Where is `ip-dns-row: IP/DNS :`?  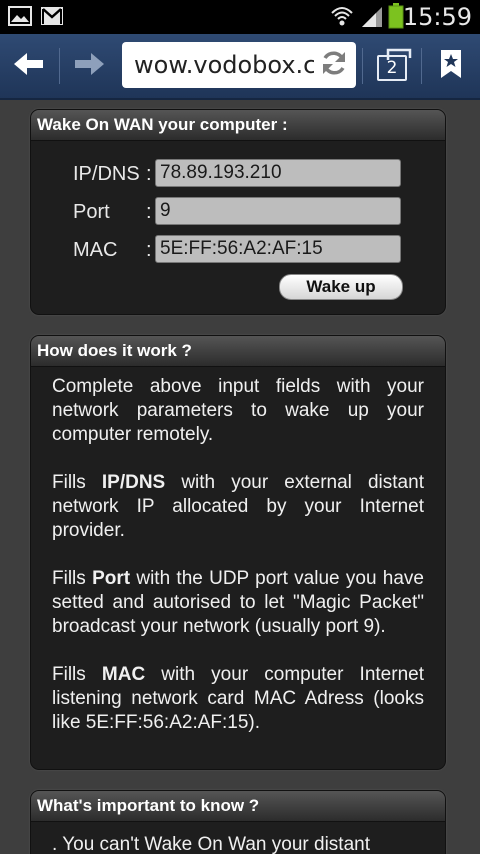 ip-dns-row: IP/DNS : is located at coordinates (238, 174).